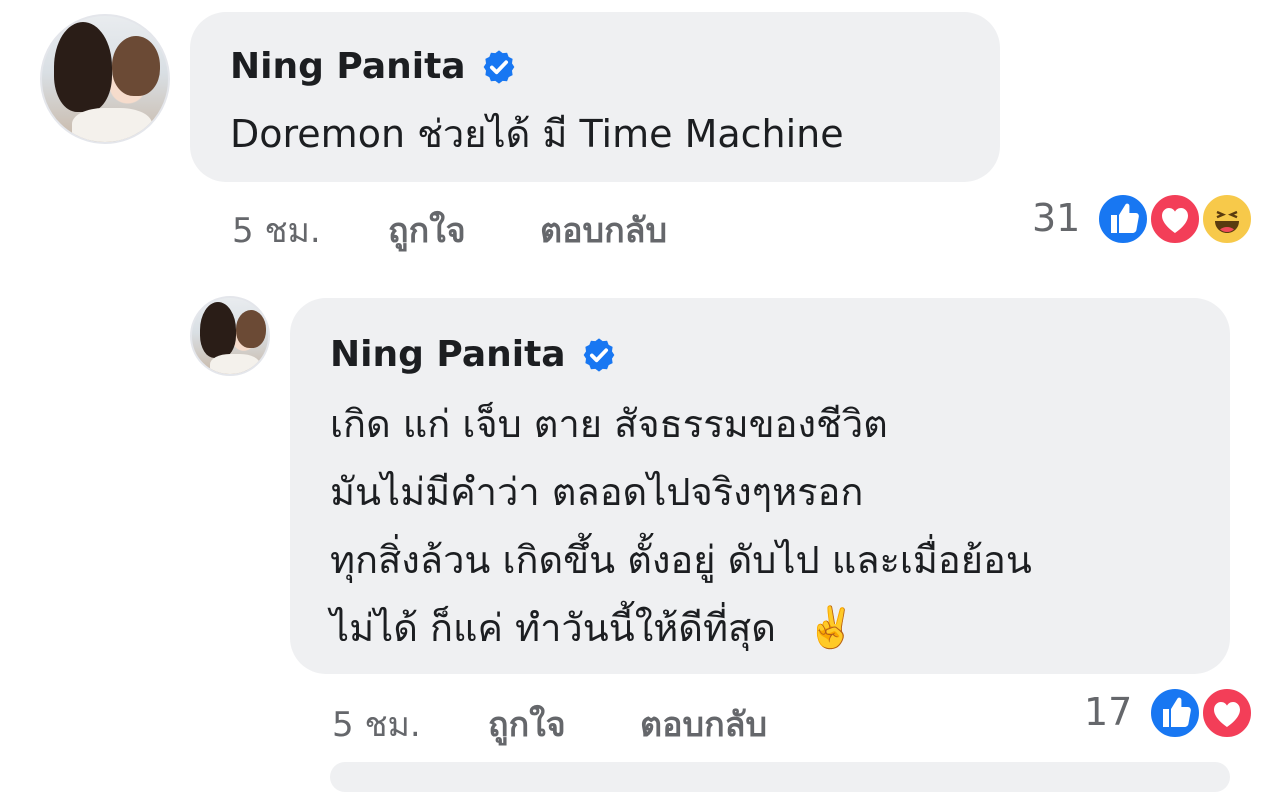 This screenshot has height=792, width=1280. Describe the element at coordinates (609, 424) in the screenshot. I see `comment-text-line: เกิด แก่ เจ็บ ตาย สัจธรรมของชีวิต` at that location.